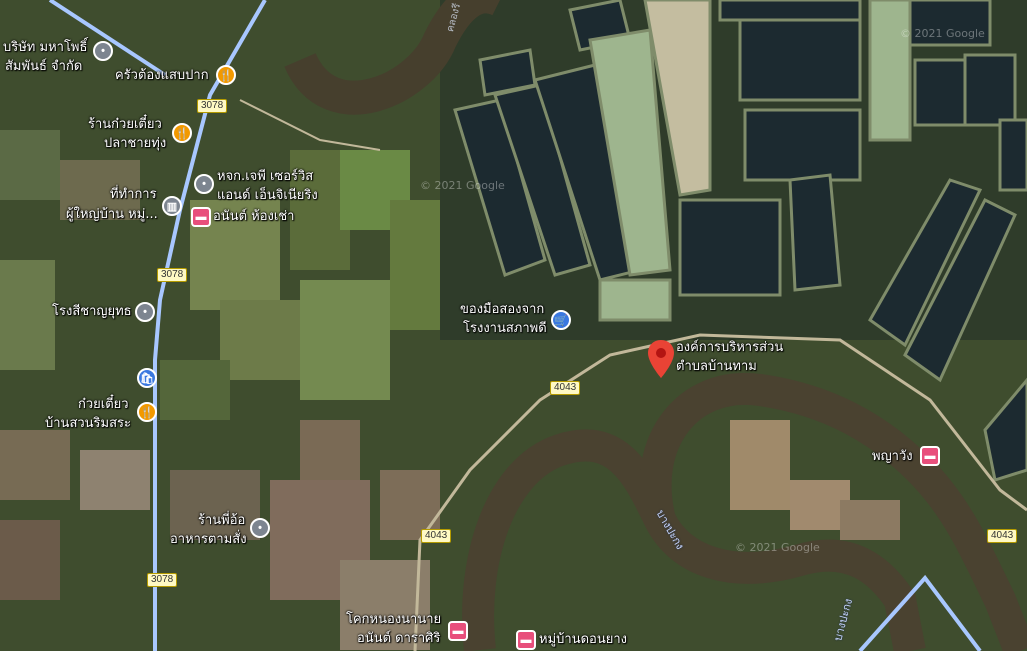 The image size is (1027, 651). Describe the element at coordinates (583, 639) in the screenshot. I see `place-label: หมู่บ้านดอนยาง` at that location.